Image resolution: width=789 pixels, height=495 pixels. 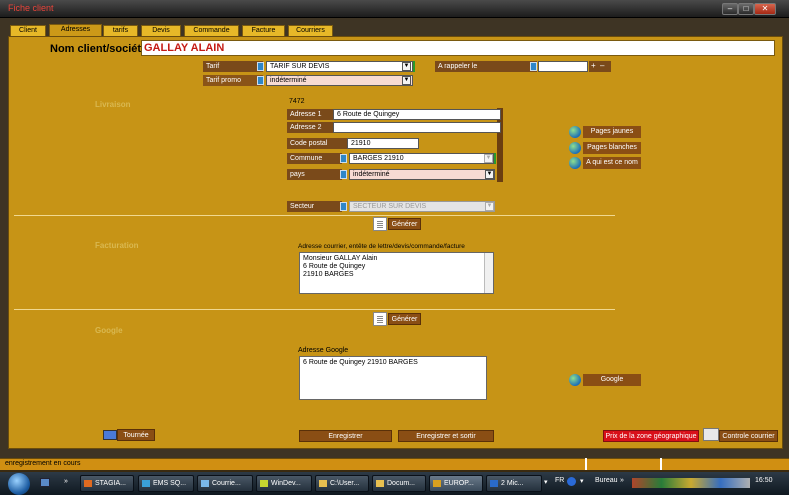 I want to click on language-indicator: FR, so click(x=559, y=480).